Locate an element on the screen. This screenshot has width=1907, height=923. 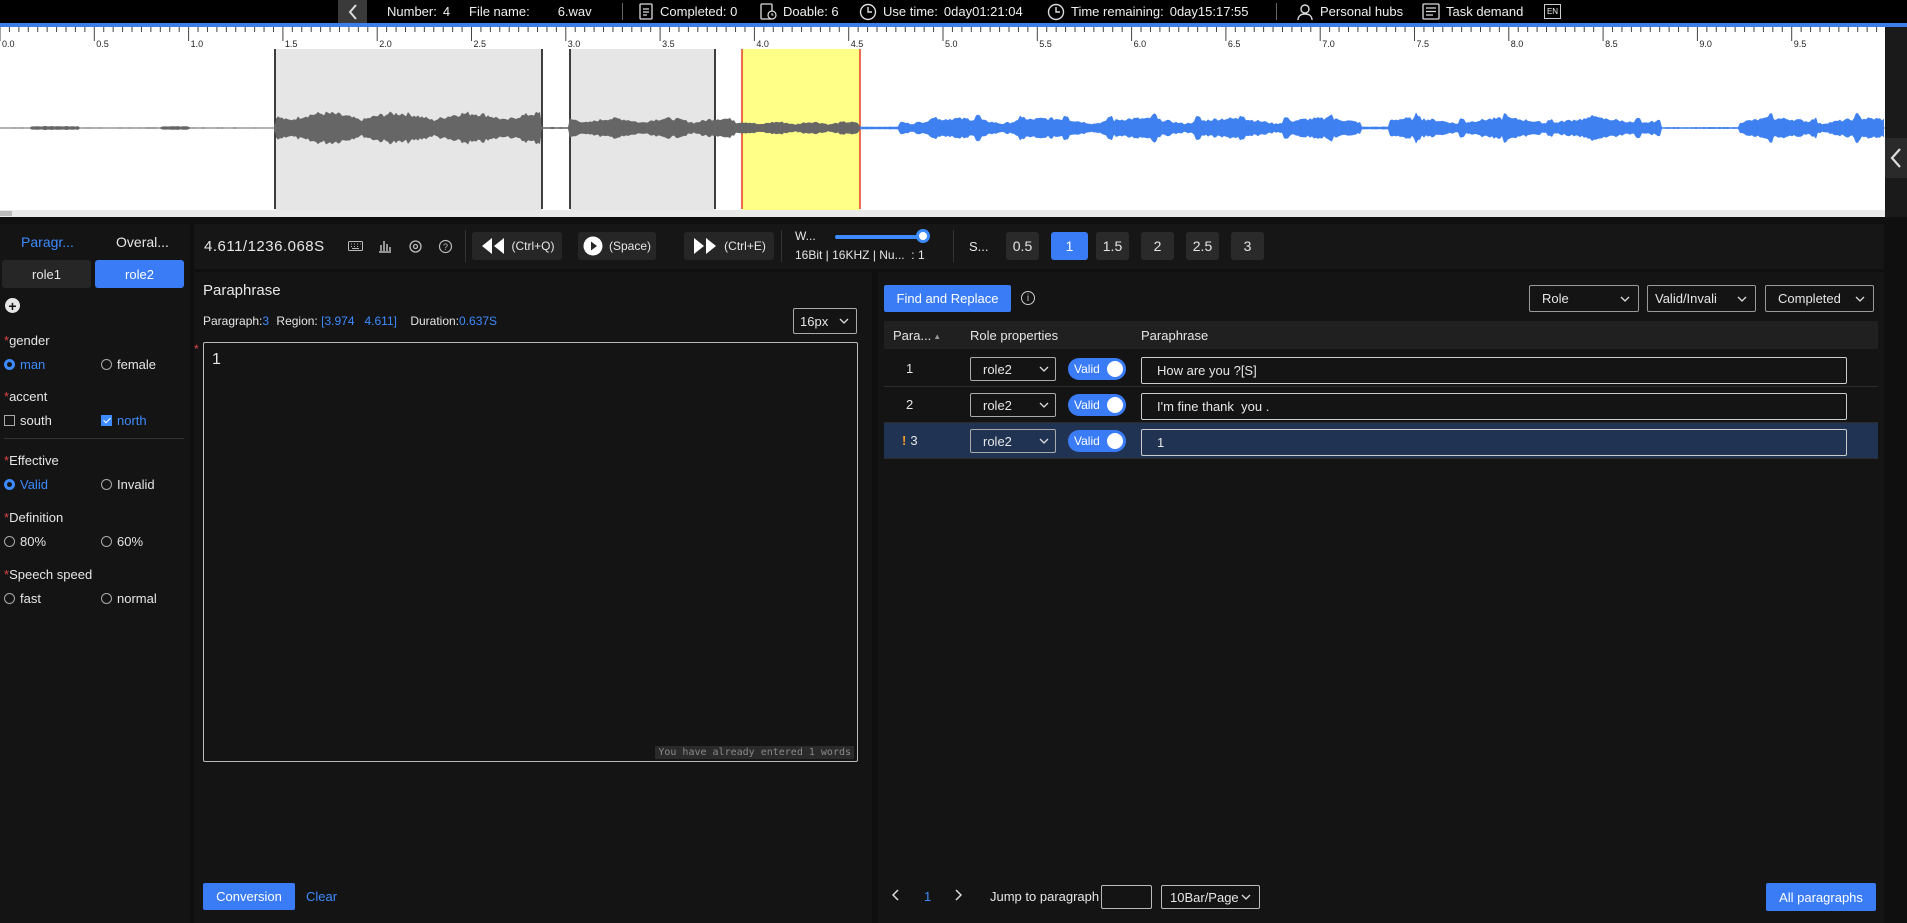
language-switch: EN is located at coordinates (1552, 11).